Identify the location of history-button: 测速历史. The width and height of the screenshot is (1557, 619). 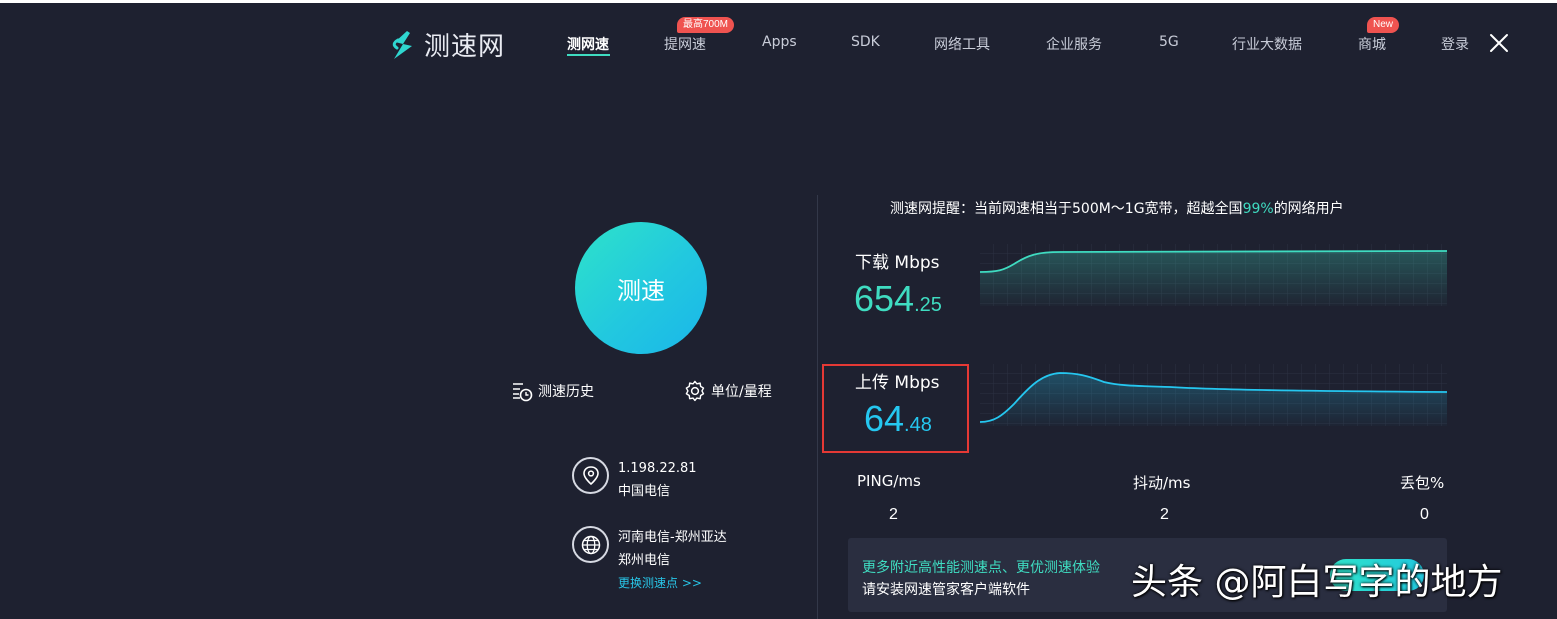
(552, 391).